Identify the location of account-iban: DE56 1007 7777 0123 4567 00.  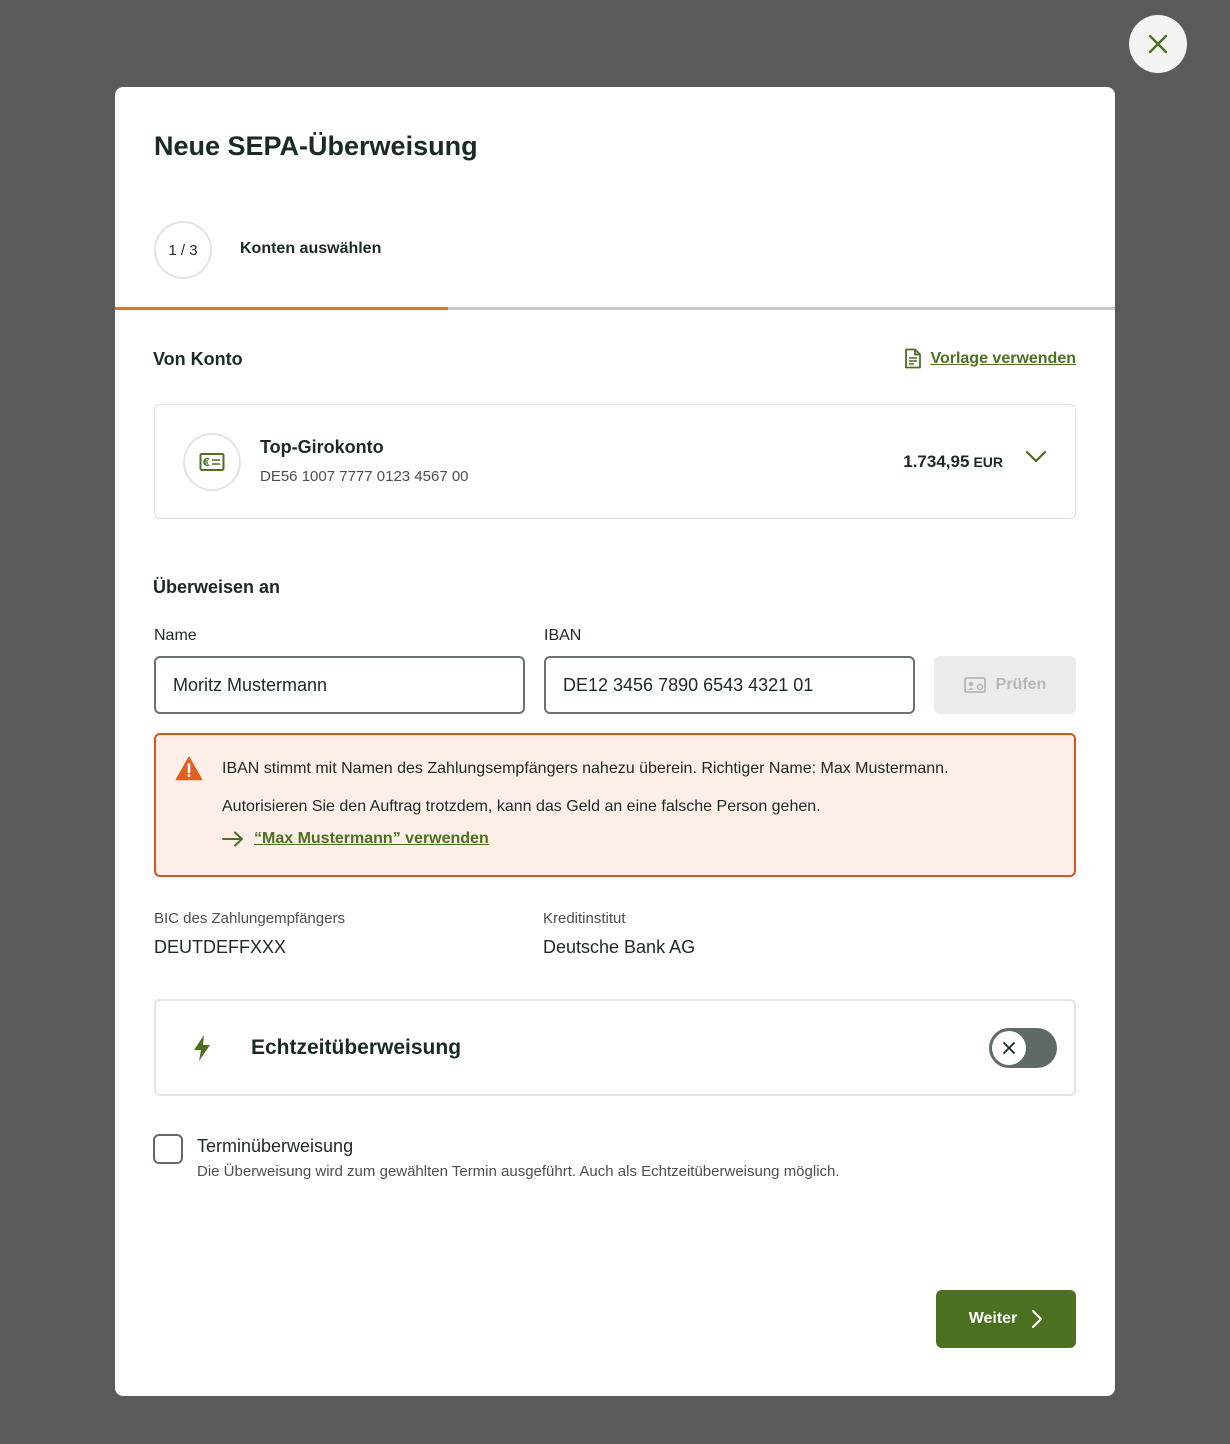
(364, 476).